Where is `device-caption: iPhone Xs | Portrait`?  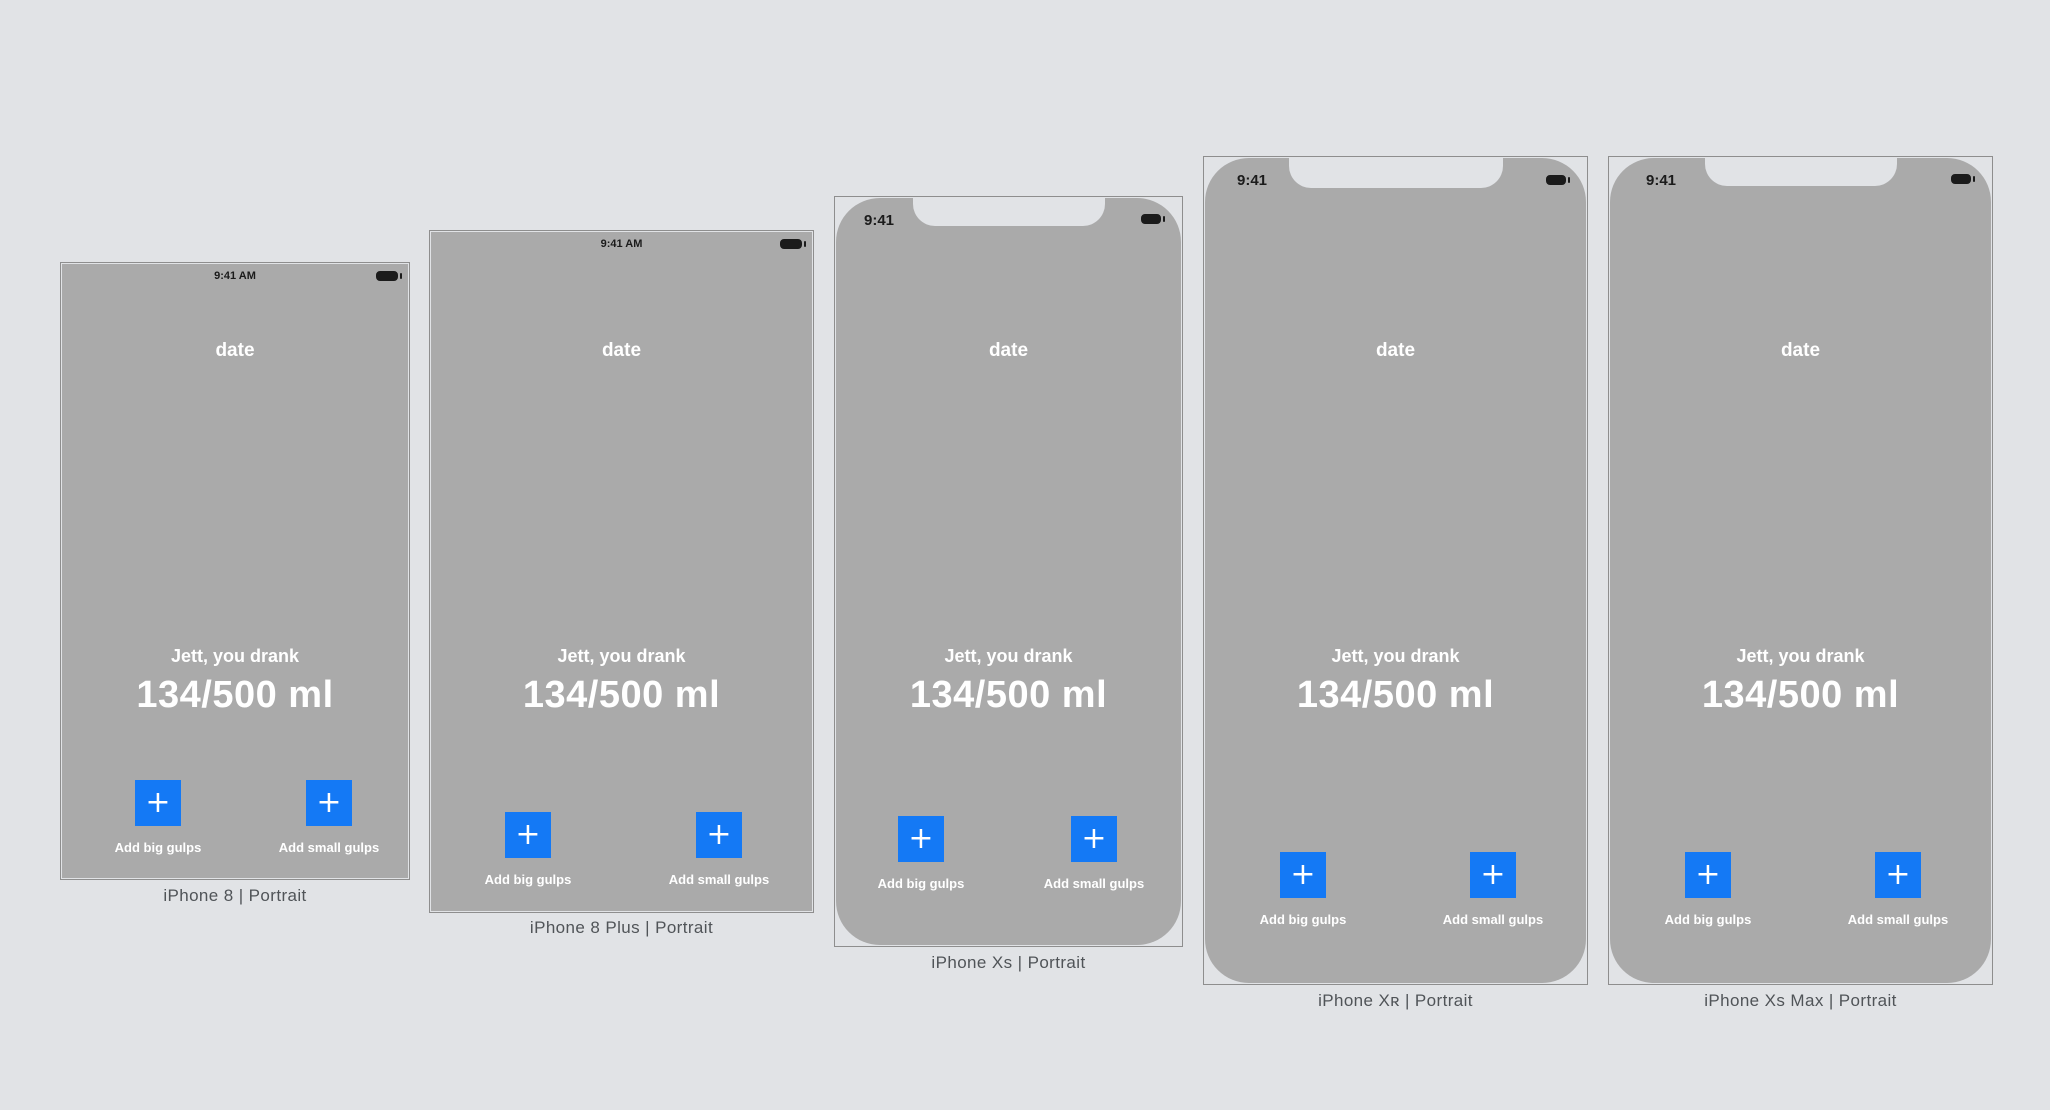
device-caption: iPhone Xs | Portrait is located at coordinates (1008, 962).